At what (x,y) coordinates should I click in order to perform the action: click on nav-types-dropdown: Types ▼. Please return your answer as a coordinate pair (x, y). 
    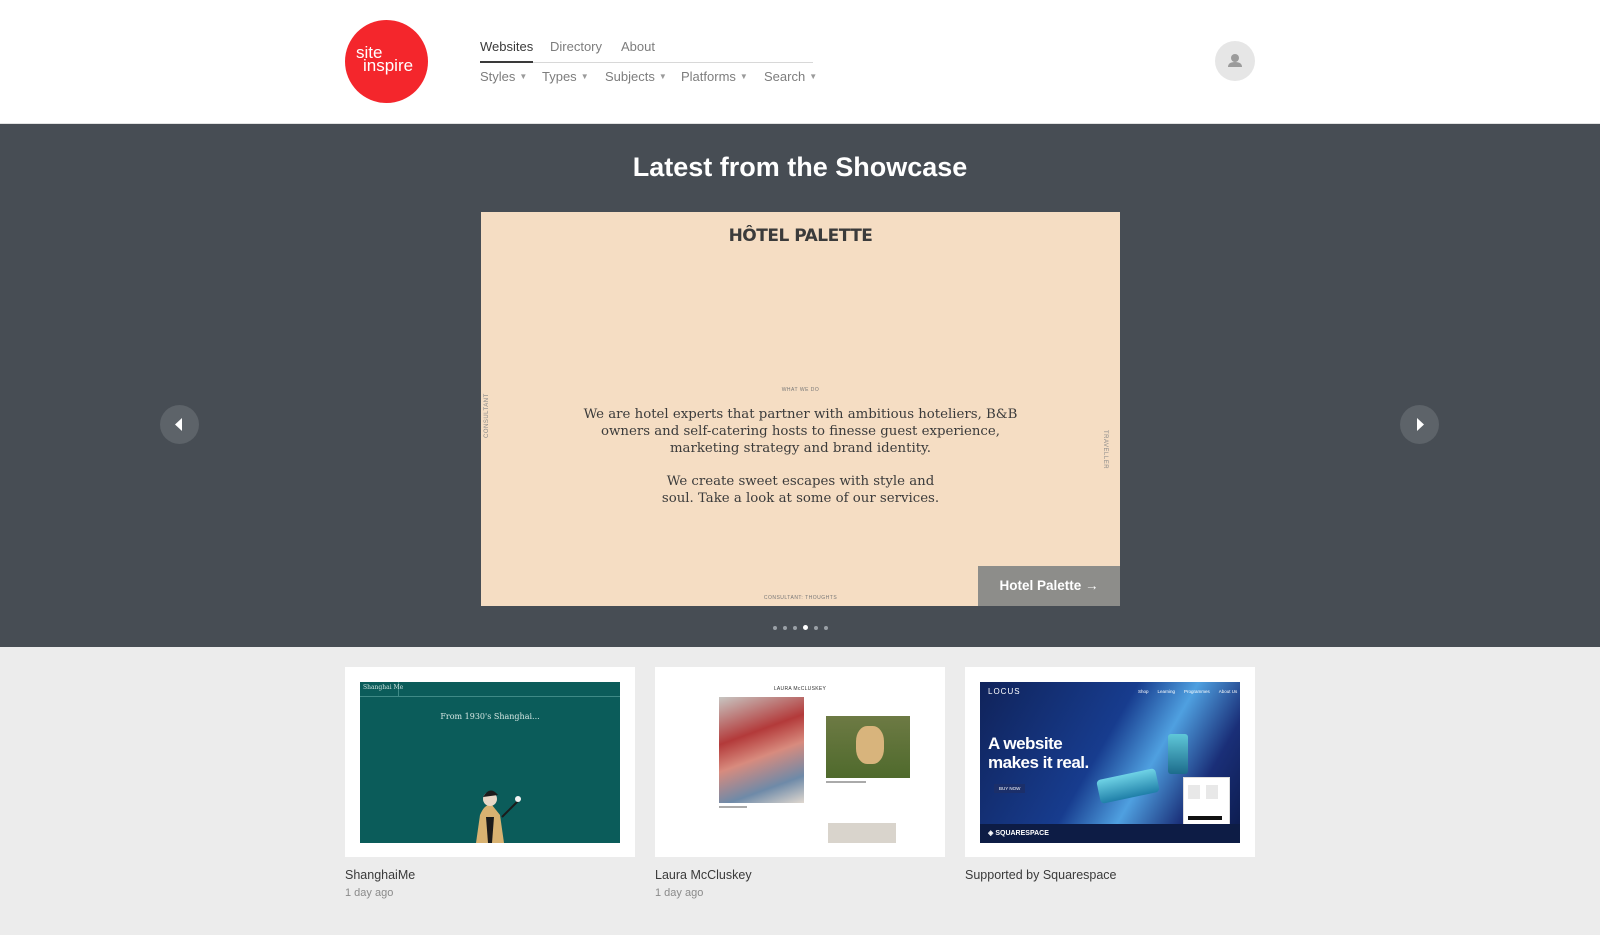
    Looking at the image, I should click on (565, 76).